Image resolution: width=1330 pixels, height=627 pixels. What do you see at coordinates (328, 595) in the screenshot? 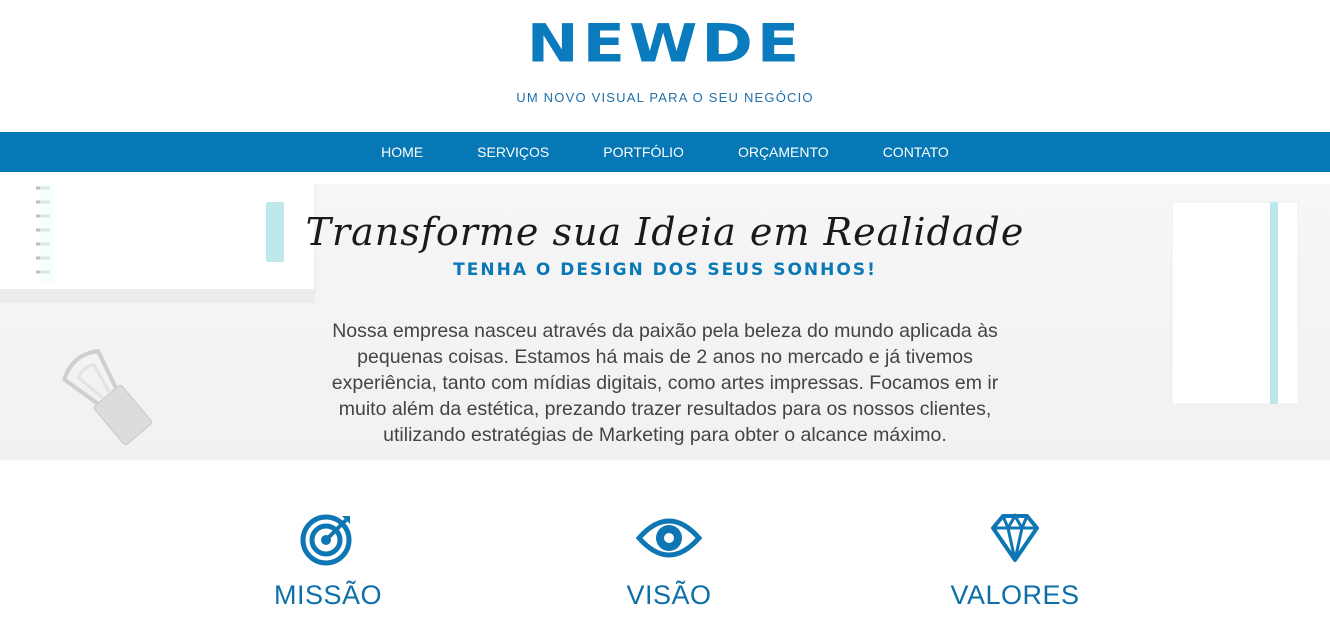
I see `feature-label-missao: MISSÃO` at bounding box center [328, 595].